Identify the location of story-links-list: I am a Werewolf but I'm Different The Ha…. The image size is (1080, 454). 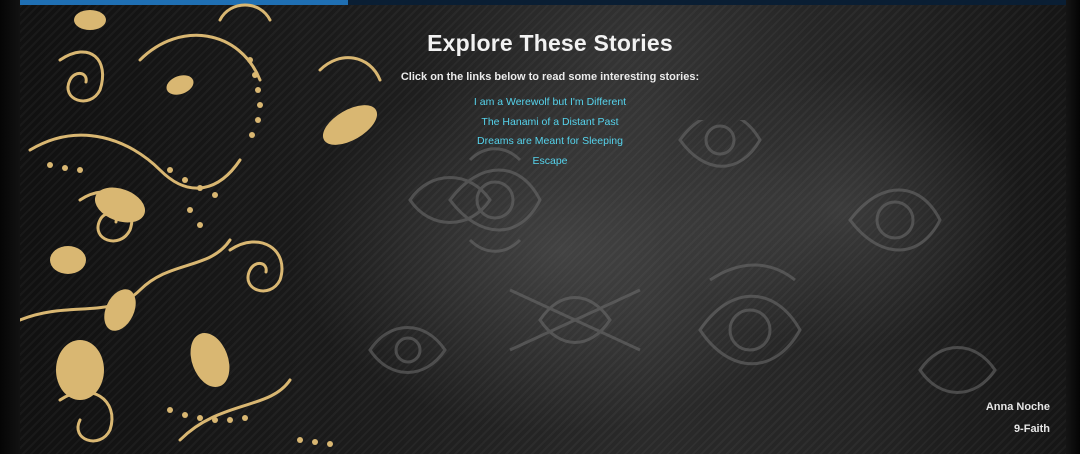
(550, 130).